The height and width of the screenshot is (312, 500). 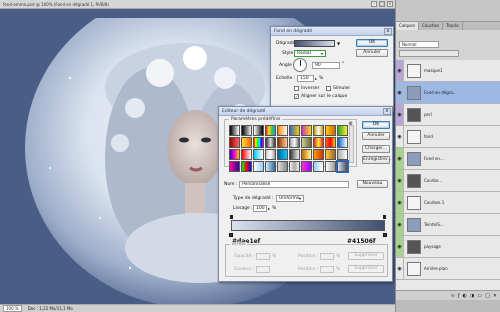 I want to click on layer-row: ◉ Courbes 1, so click(x=448, y=203).